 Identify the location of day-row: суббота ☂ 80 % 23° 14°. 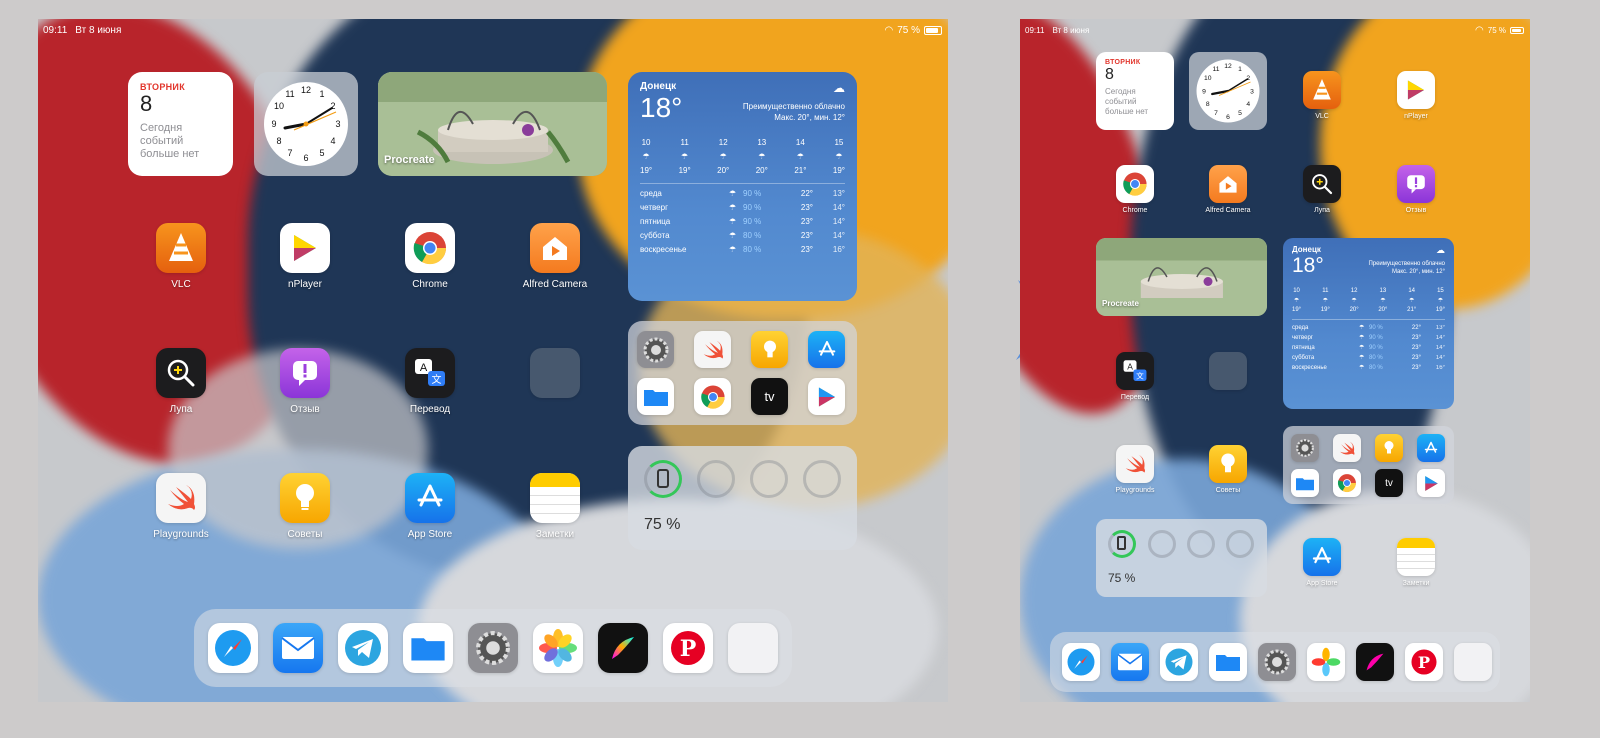
(742, 235).